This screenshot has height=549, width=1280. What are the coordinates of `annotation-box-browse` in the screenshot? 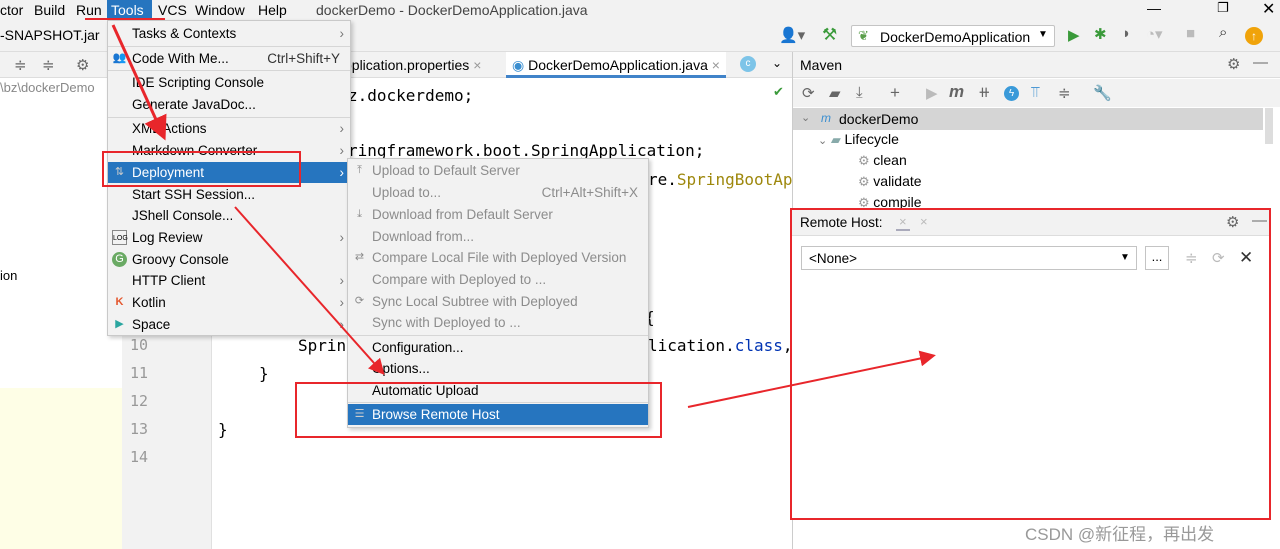 It's located at (478, 410).